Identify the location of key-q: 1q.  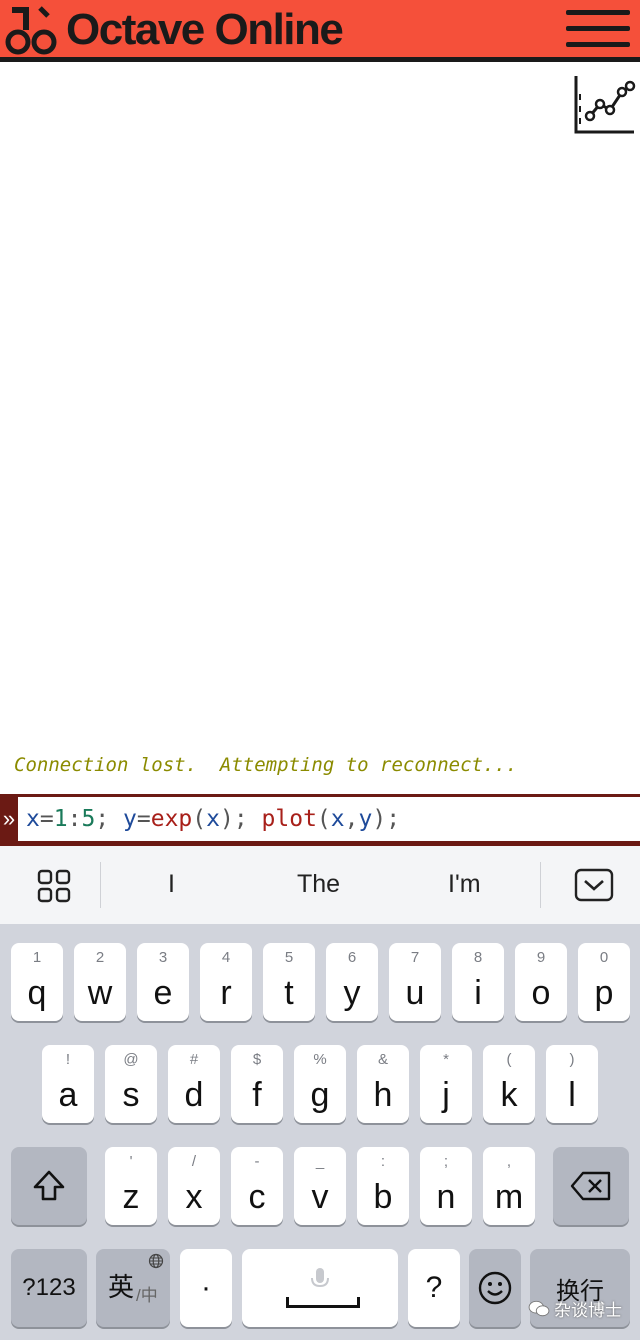
(37, 982).